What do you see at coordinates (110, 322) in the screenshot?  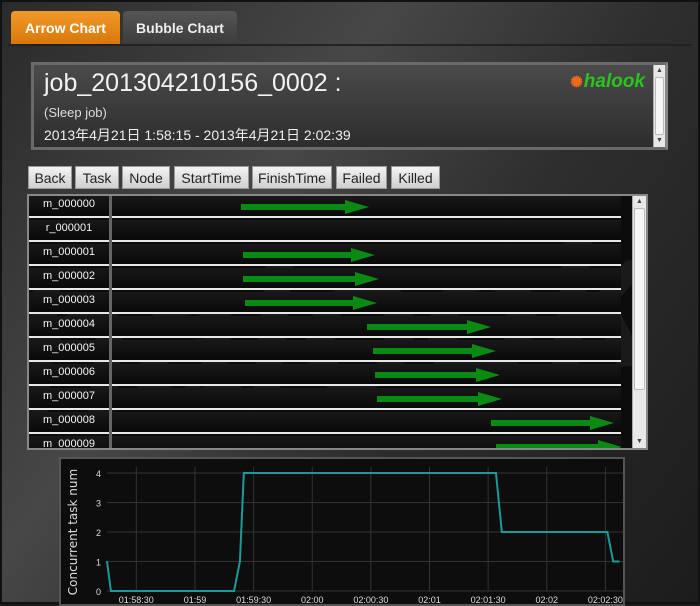 I see `label-divider` at bounding box center [110, 322].